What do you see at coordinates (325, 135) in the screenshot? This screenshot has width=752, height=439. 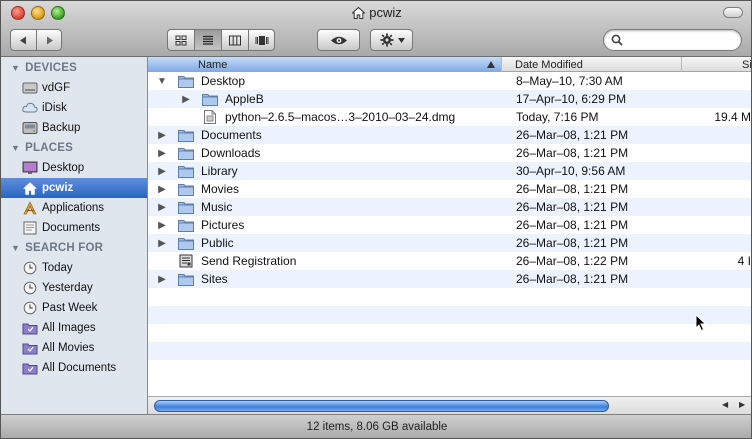 I see `name-cell: ▶ Documents` at bounding box center [325, 135].